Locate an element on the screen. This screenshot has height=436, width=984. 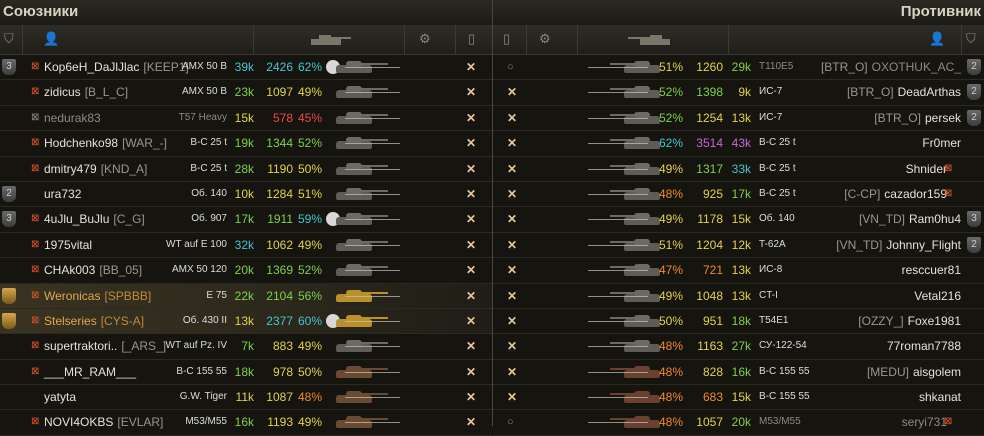
player-name: ura732 is located at coordinates (62, 194).